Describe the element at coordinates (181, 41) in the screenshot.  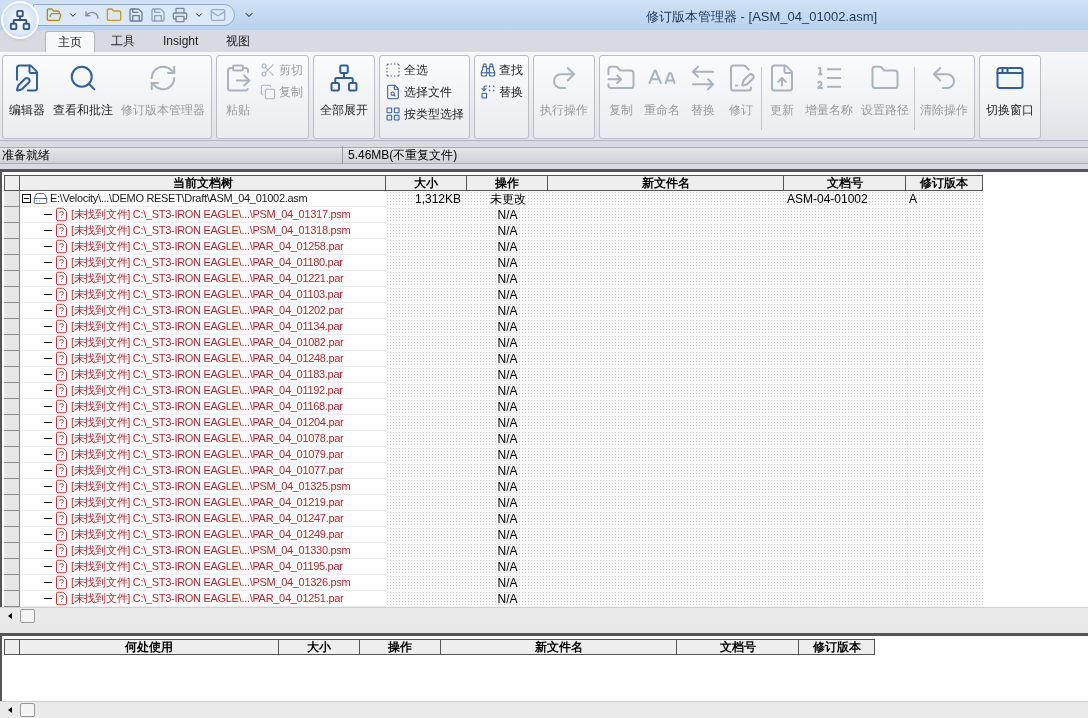
I see `ribbon-tab: Insight` at that location.